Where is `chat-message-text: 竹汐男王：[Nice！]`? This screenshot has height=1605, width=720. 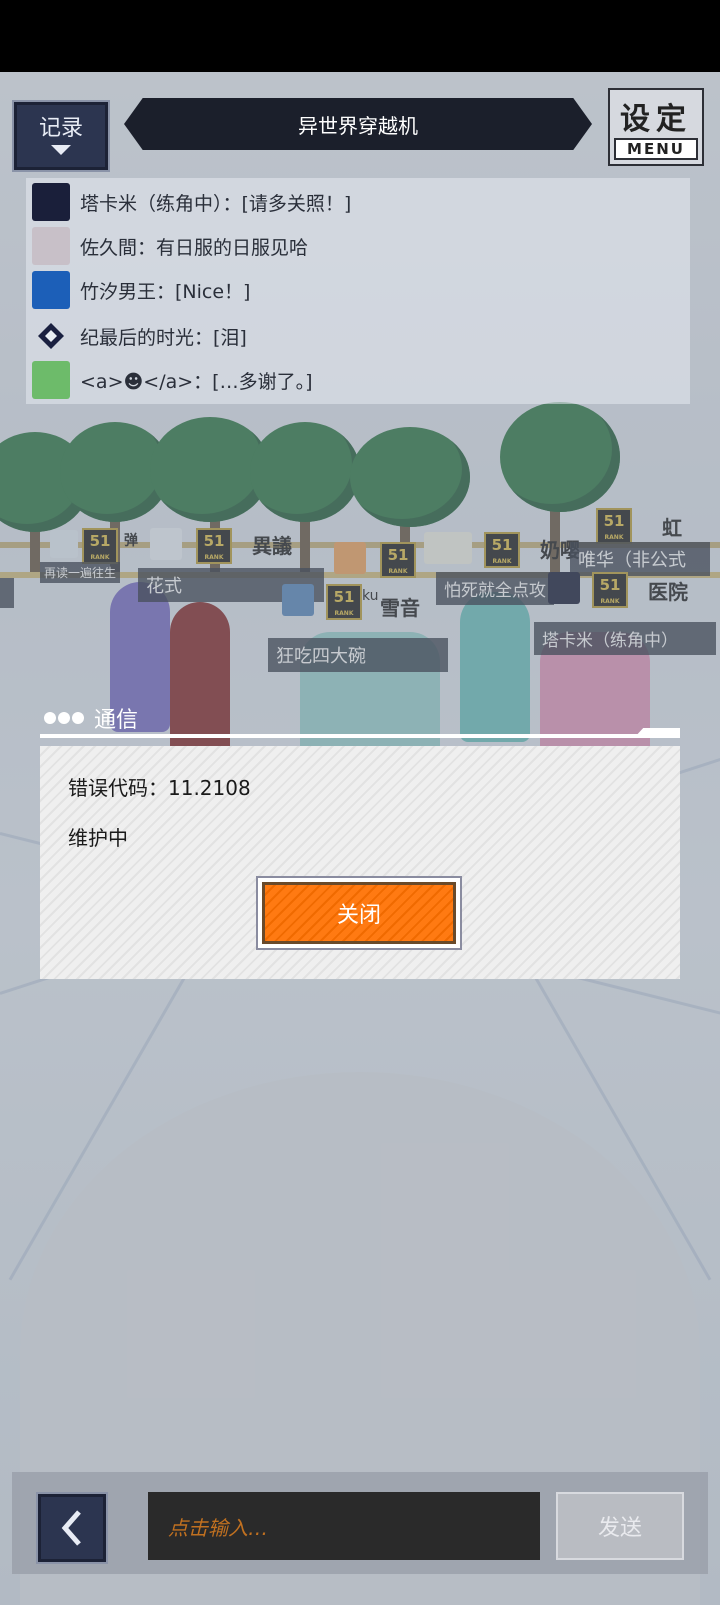
chat-message-text: 竹汐男王：[Nice！] is located at coordinates (165, 291).